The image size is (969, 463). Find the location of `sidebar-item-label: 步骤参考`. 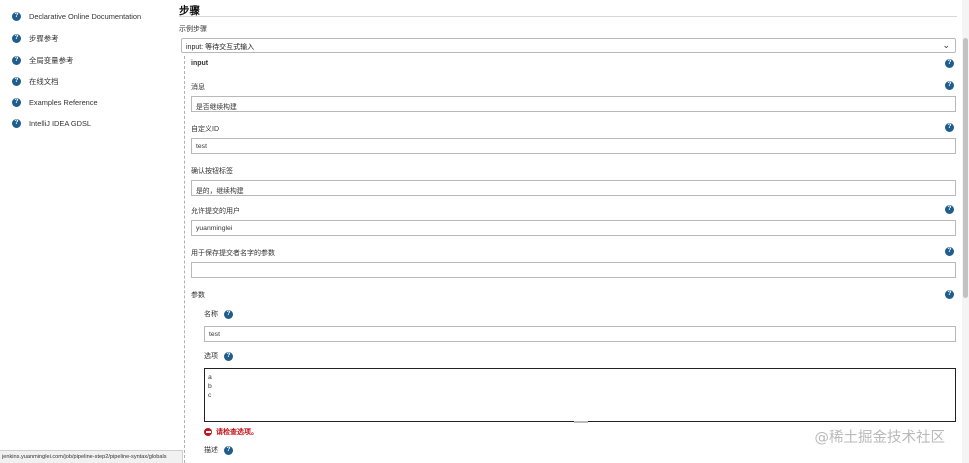

sidebar-item-label: 步骤参考 is located at coordinates (44, 38).